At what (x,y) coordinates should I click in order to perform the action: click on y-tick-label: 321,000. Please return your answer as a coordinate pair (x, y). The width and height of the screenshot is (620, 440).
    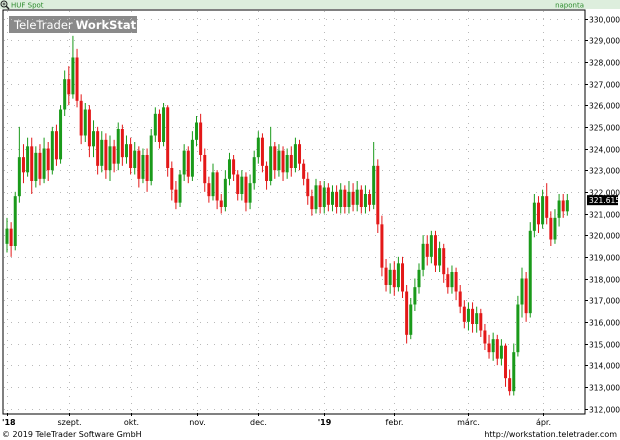
    Looking at the image, I should click on (604, 215).